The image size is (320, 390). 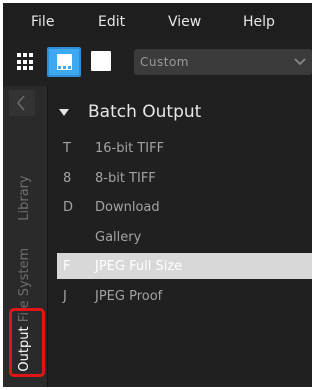 I want to click on panel-title: Batch Output, so click(x=145, y=112).